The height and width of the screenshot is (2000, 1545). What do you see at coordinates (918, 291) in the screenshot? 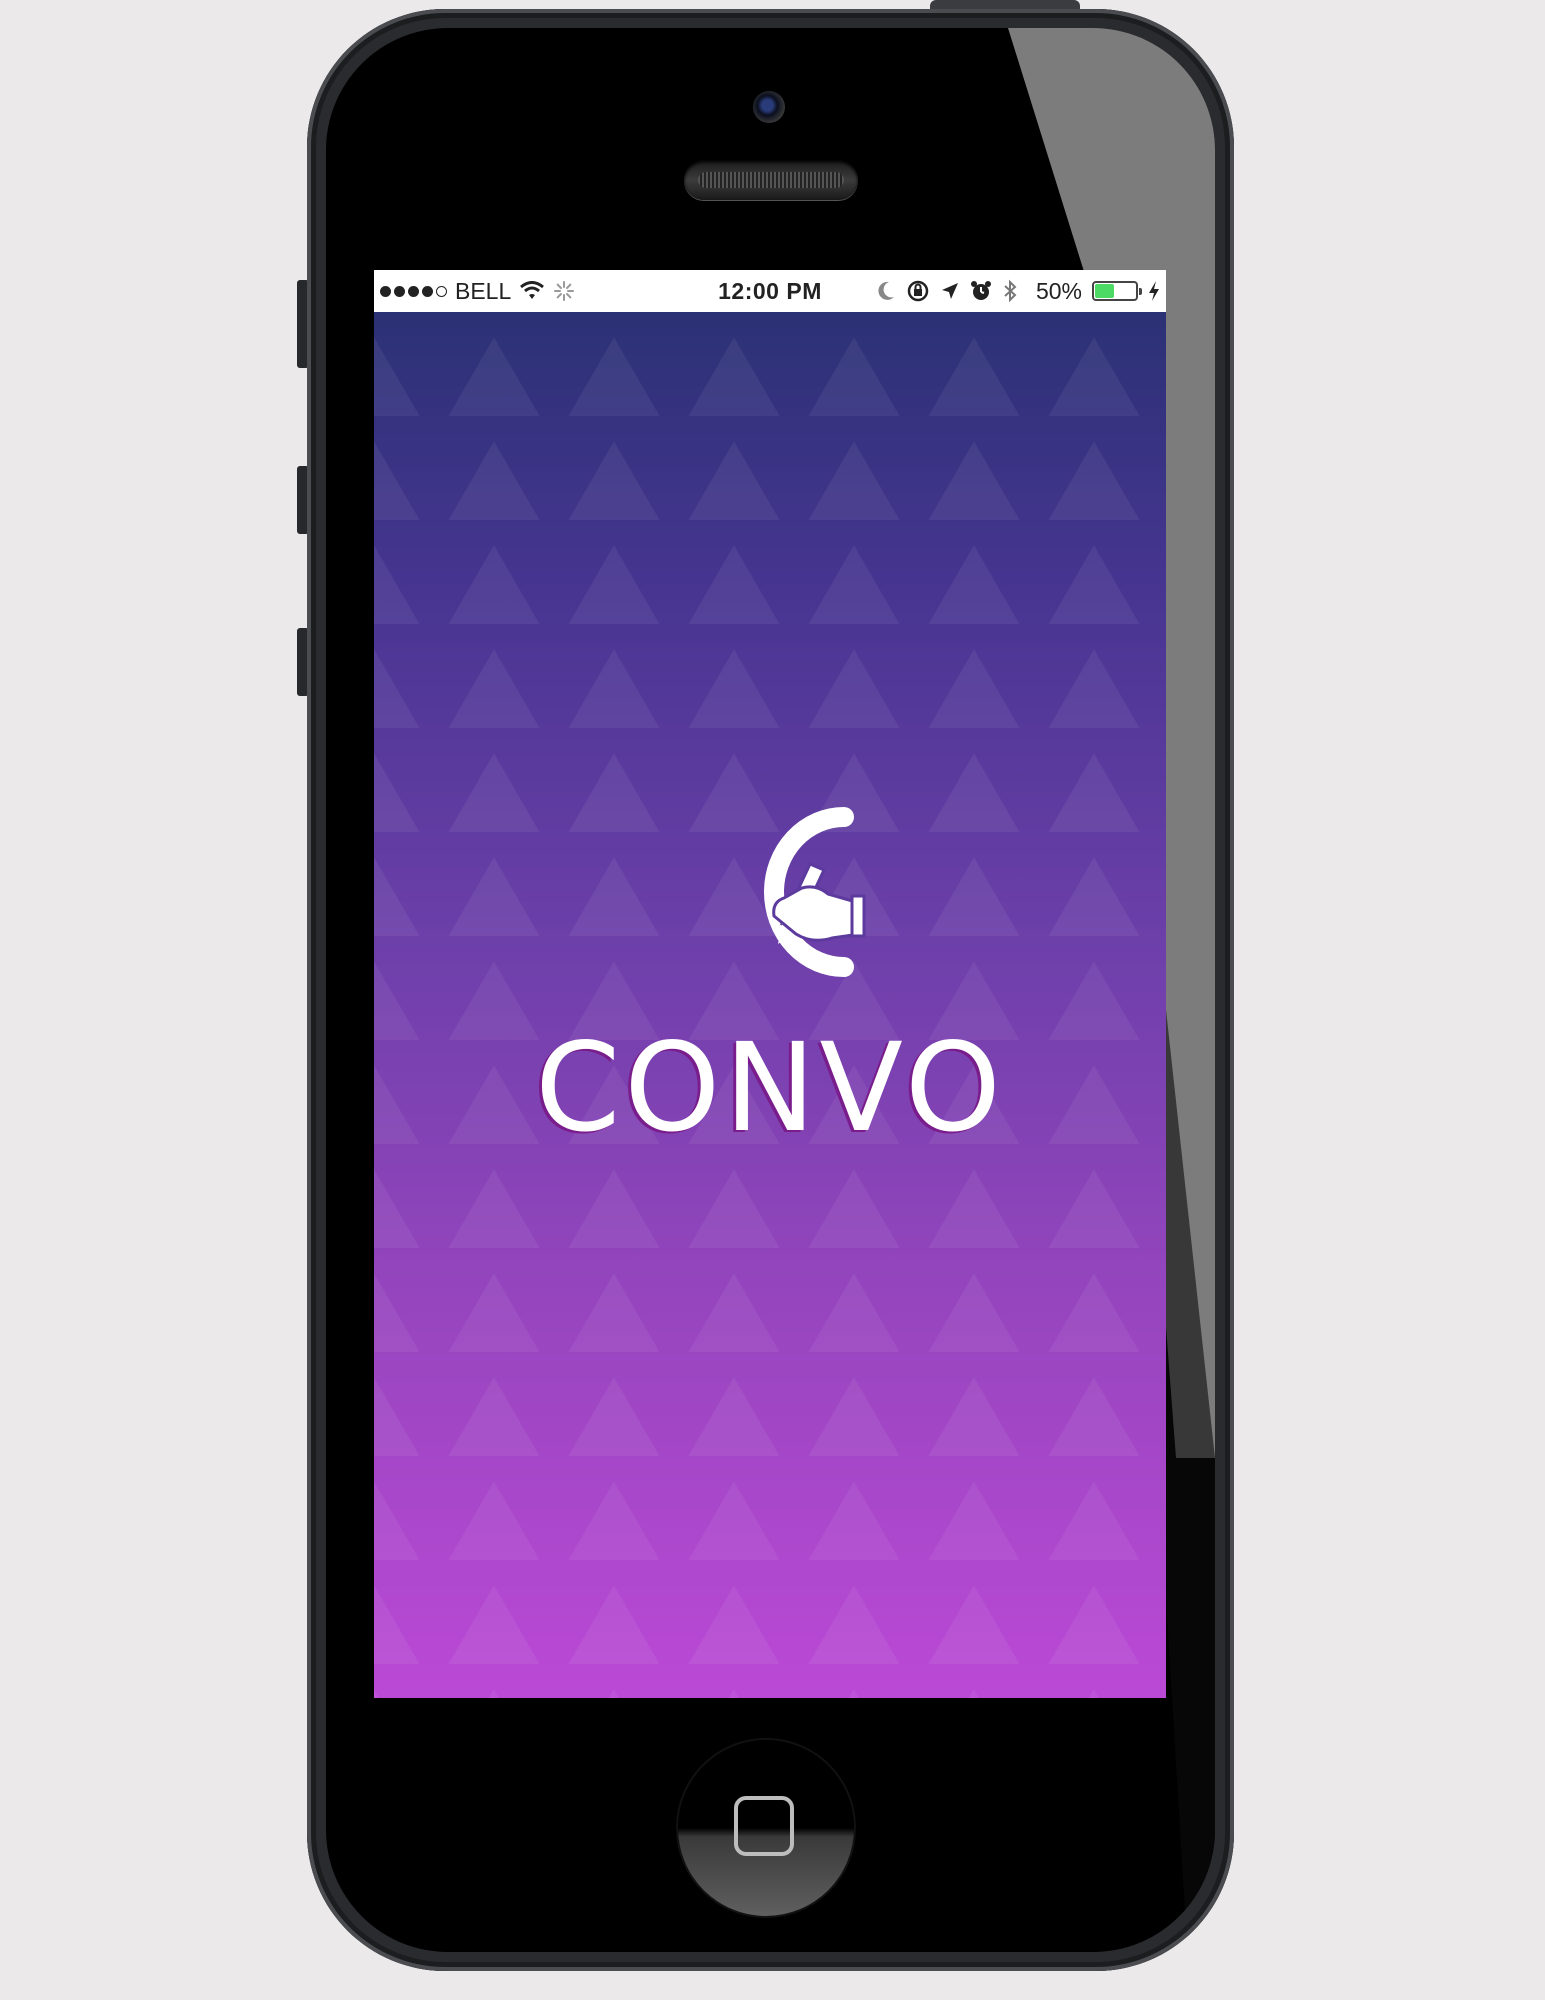
I see `rotation-lock-icon` at bounding box center [918, 291].